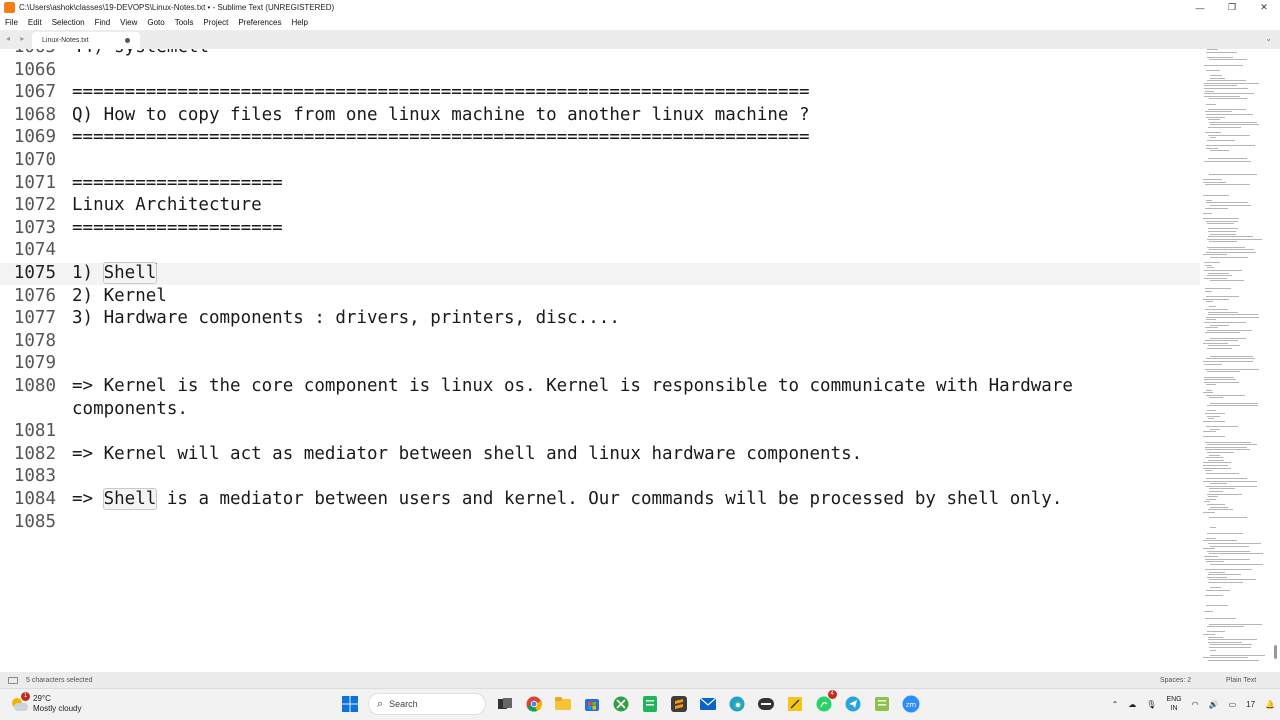 This screenshot has height=720, width=1280. Describe the element at coordinates (911, 704) in the screenshot. I see `zoom-icon: zm` at that location.